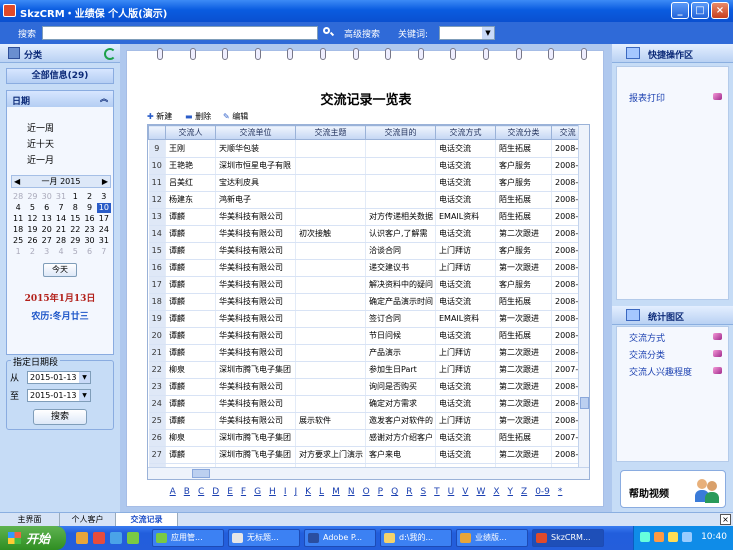  I want to click on alphabet-link: T, so click(437, 492).